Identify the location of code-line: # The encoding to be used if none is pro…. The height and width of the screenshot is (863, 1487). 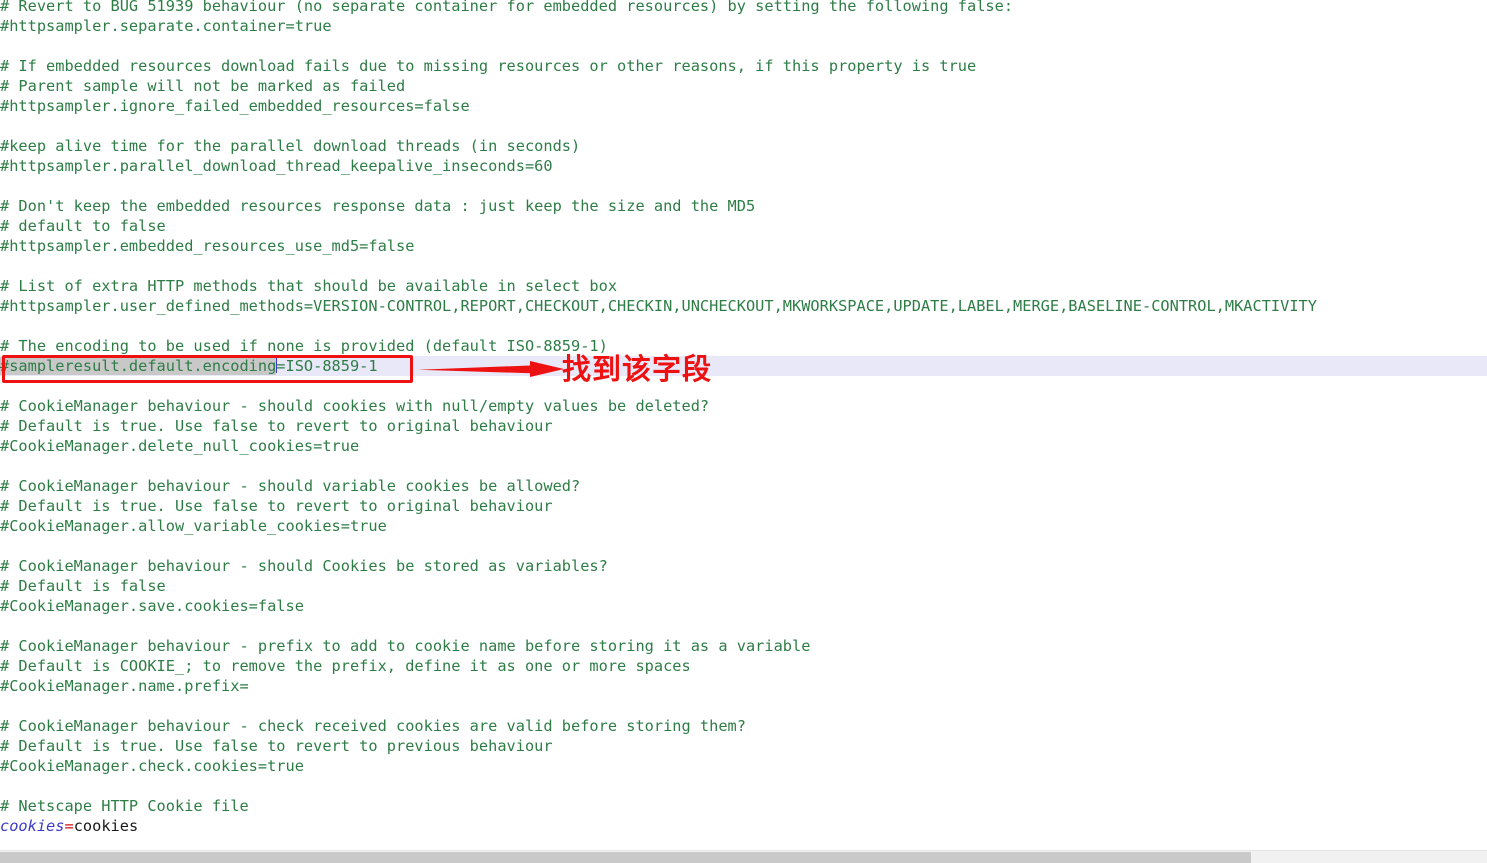
(743, 346).